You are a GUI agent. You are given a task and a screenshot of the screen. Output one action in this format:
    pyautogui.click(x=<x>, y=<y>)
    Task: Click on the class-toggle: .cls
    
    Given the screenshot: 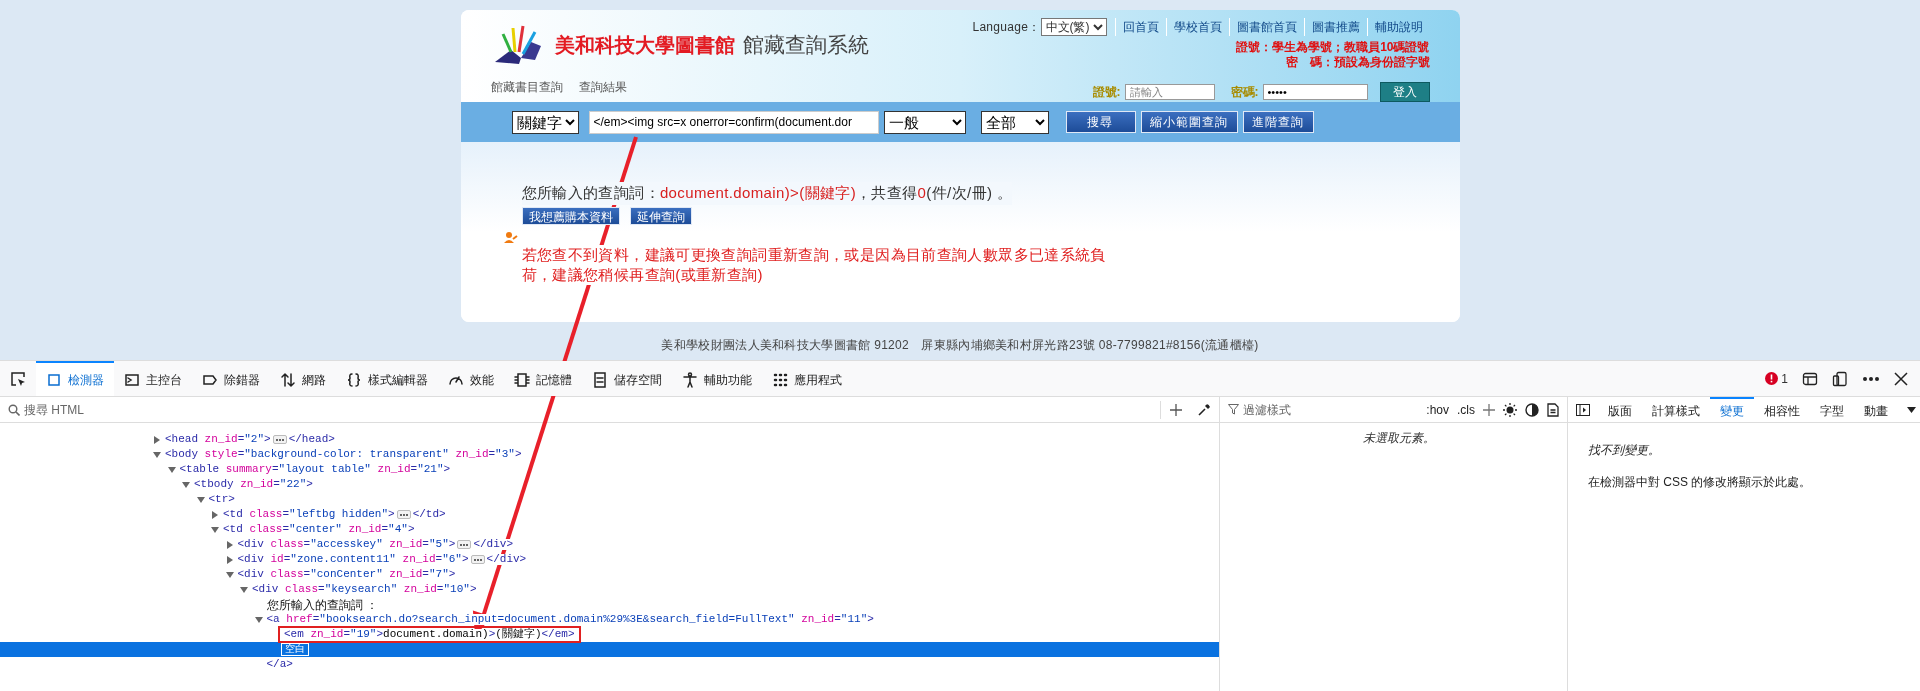 What is the action you would take?
    pyautogui.click(x=1466, y=409)
    